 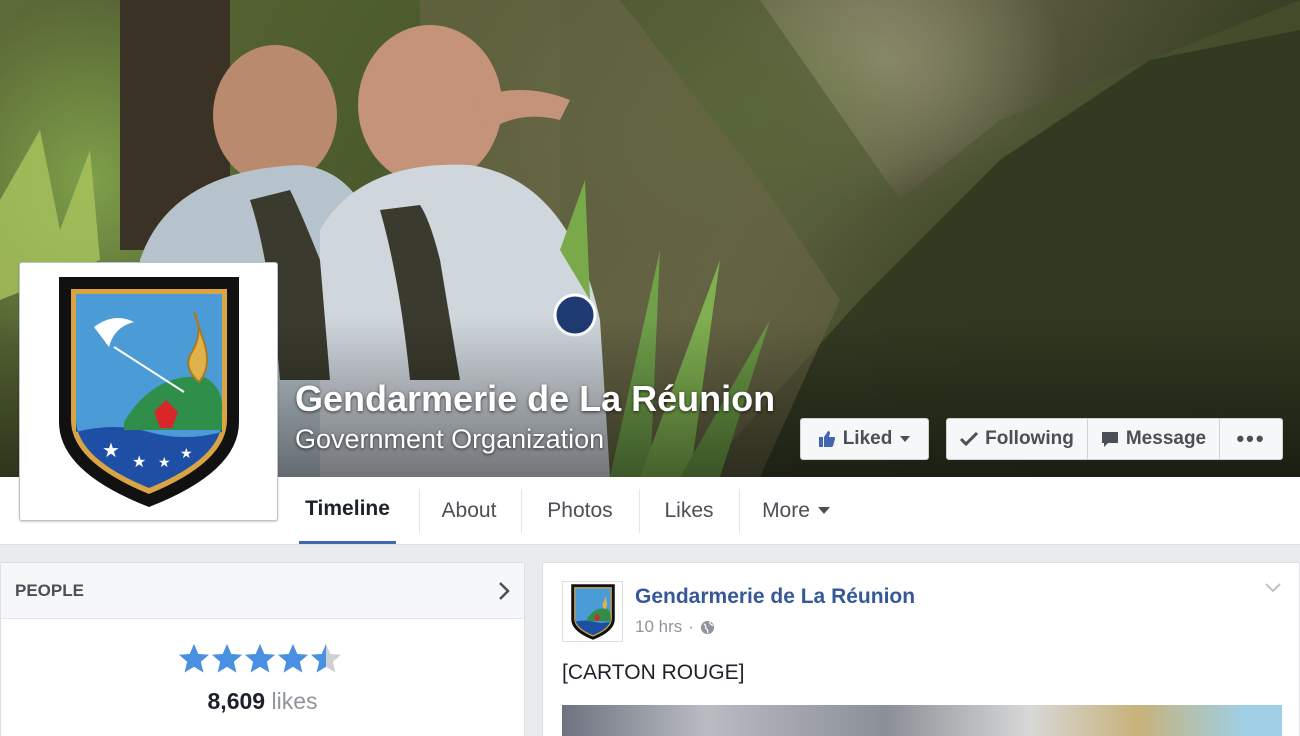 I want to click on liked-button: Liked, so click(x=864, y=439).